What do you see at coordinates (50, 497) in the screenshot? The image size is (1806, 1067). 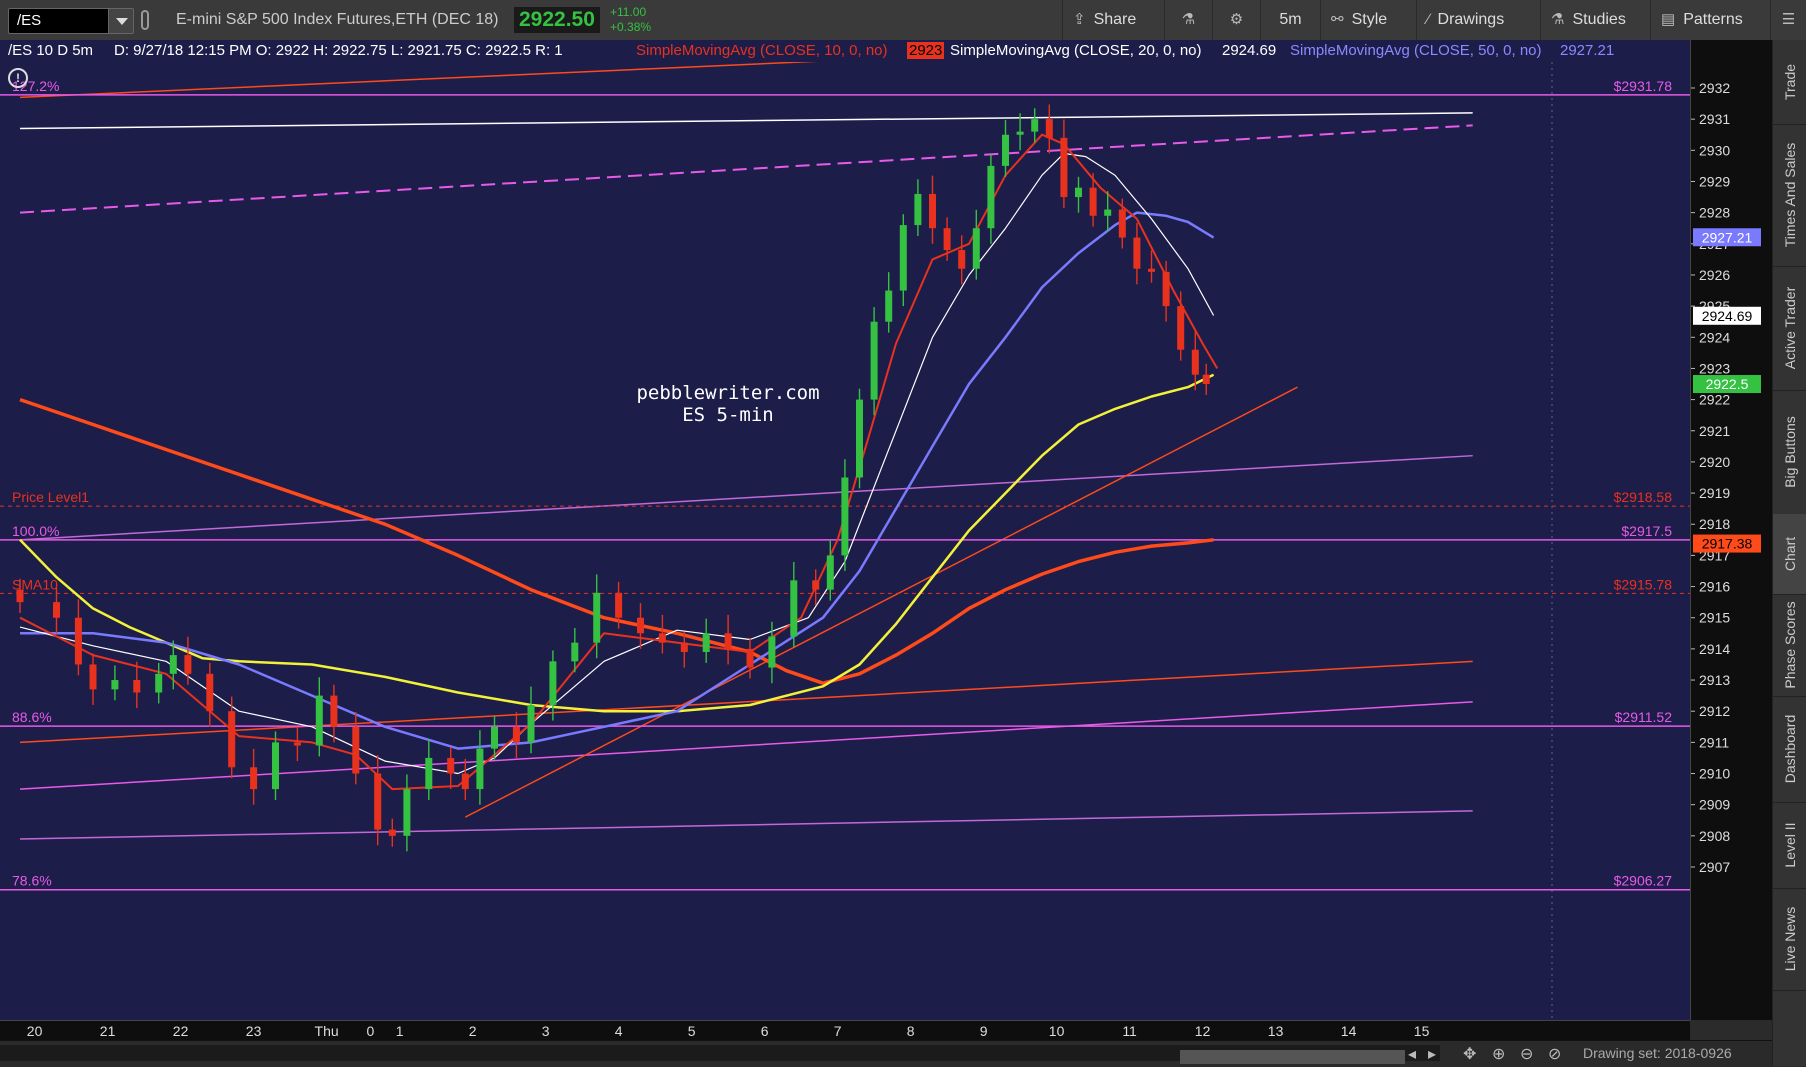 I see `price-level-label: Price Level1` at bounding box center [50, 497].